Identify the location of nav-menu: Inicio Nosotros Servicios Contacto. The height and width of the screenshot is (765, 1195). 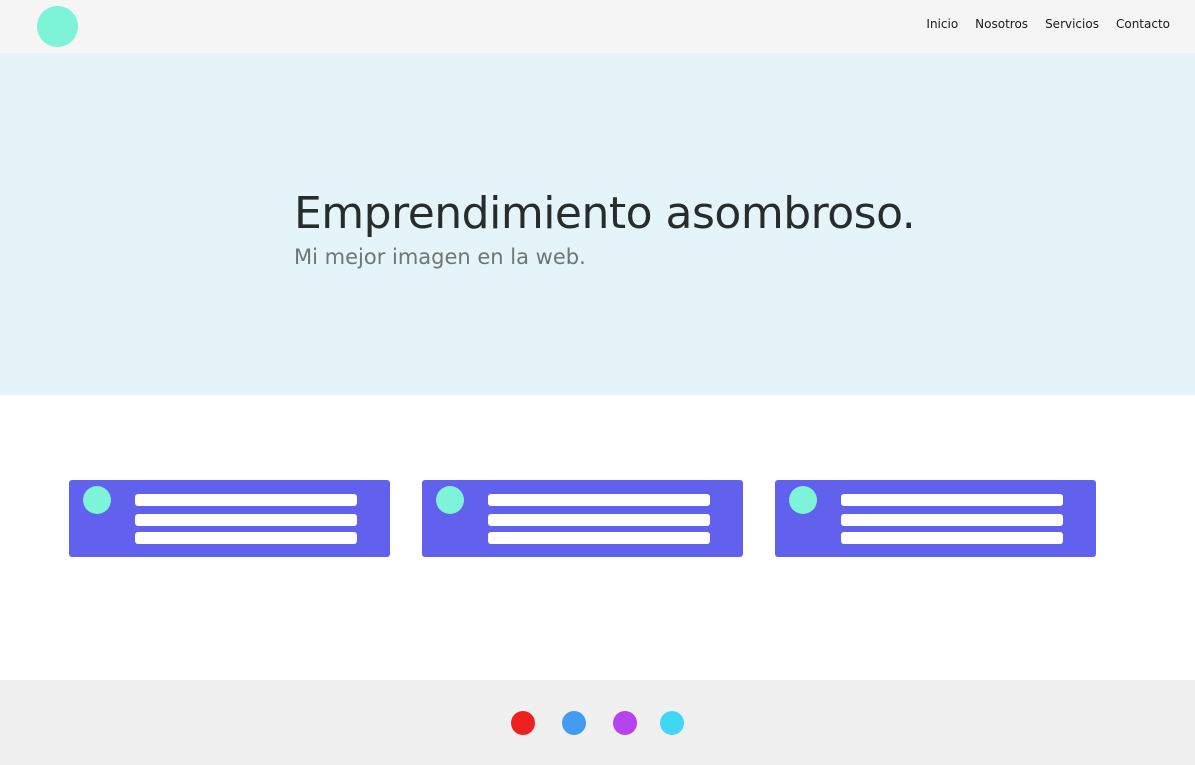
(1048, 24).